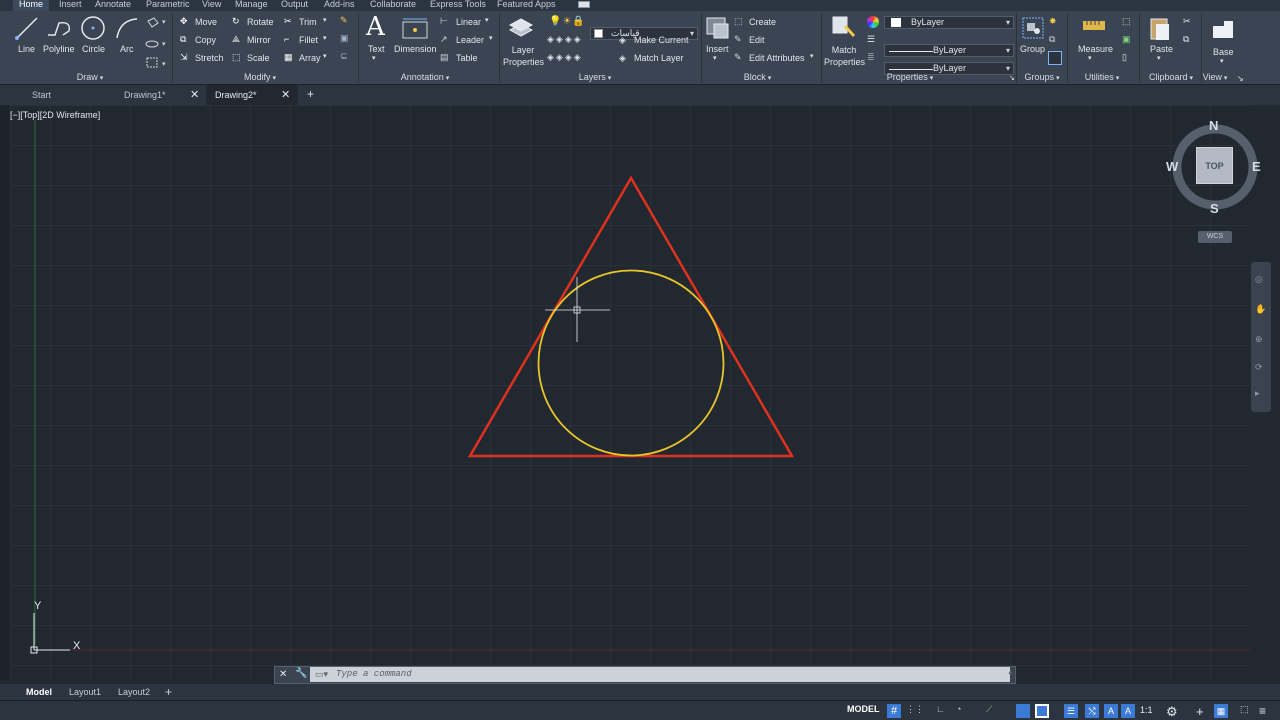 The height and width of the screenshot is (720, 1280). Describe the element at coordinates (894, 711) in the screenshot. I see `grid-icon: #` at that location.